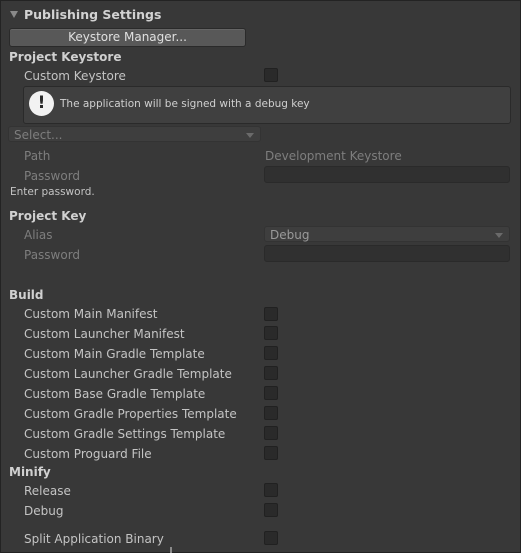  I want to click on custom-keystore-label: Custom Keystore, so click(75, 76).